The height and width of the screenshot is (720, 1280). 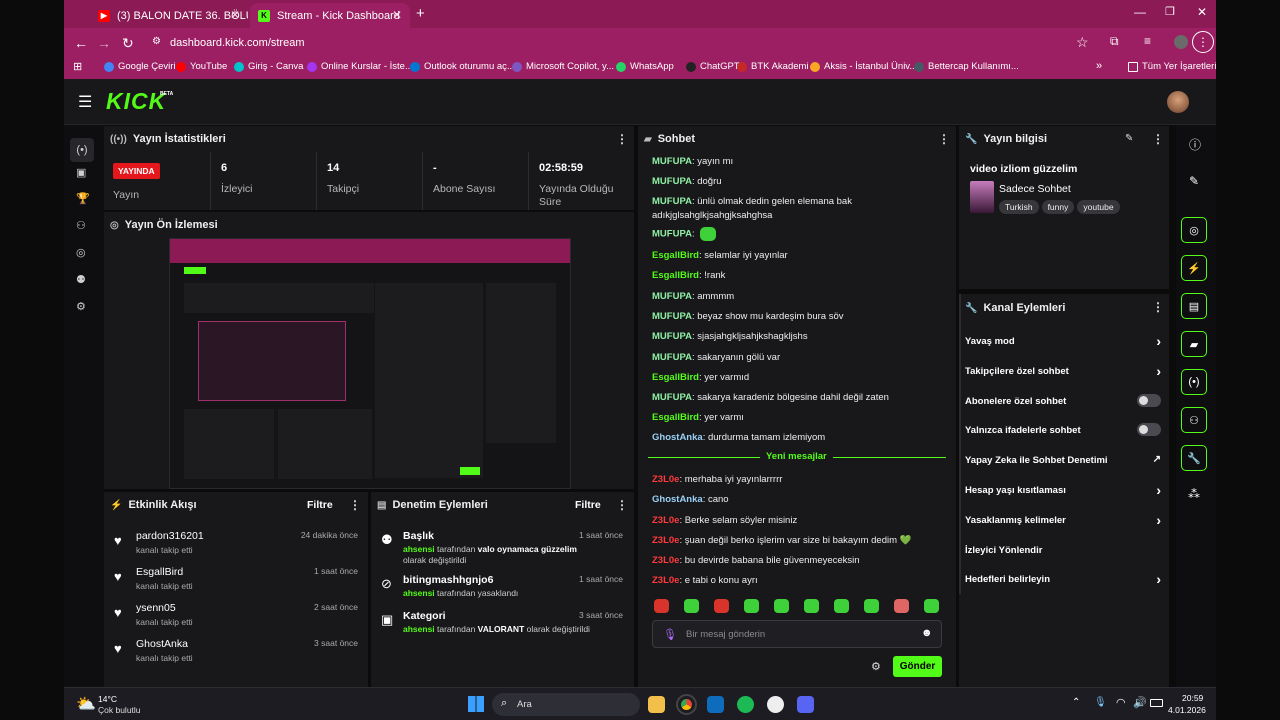 What do you see at coordinates (670, 634) in the screenshot?
I see `mic-icon: 🎙` at bounding box center [670, 634].